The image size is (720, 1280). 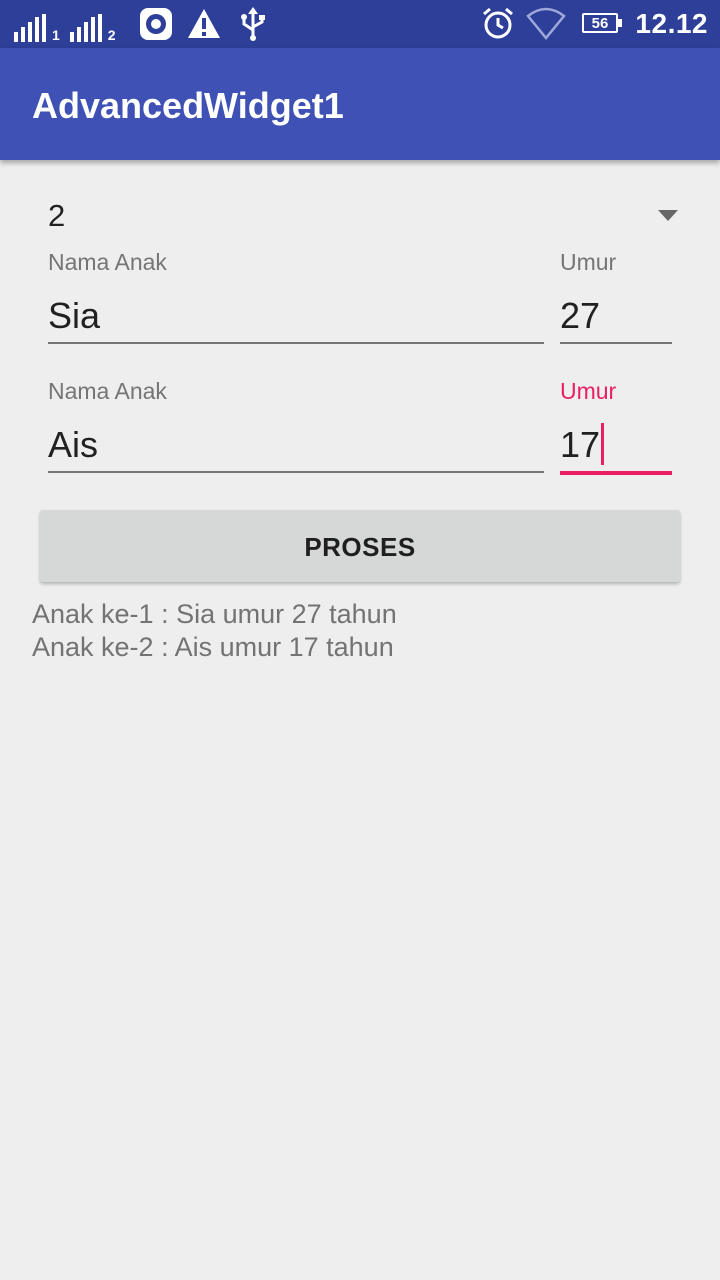 I want to click on spinner-value: 2, so click(x=57, y=215).